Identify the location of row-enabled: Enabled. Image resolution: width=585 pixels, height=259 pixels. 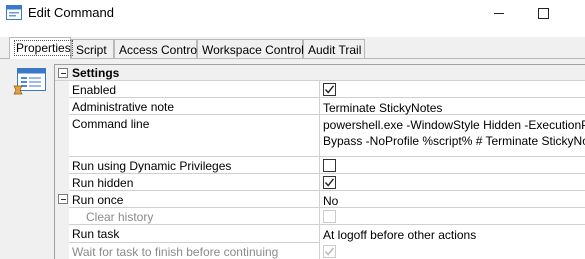
(320, 89).